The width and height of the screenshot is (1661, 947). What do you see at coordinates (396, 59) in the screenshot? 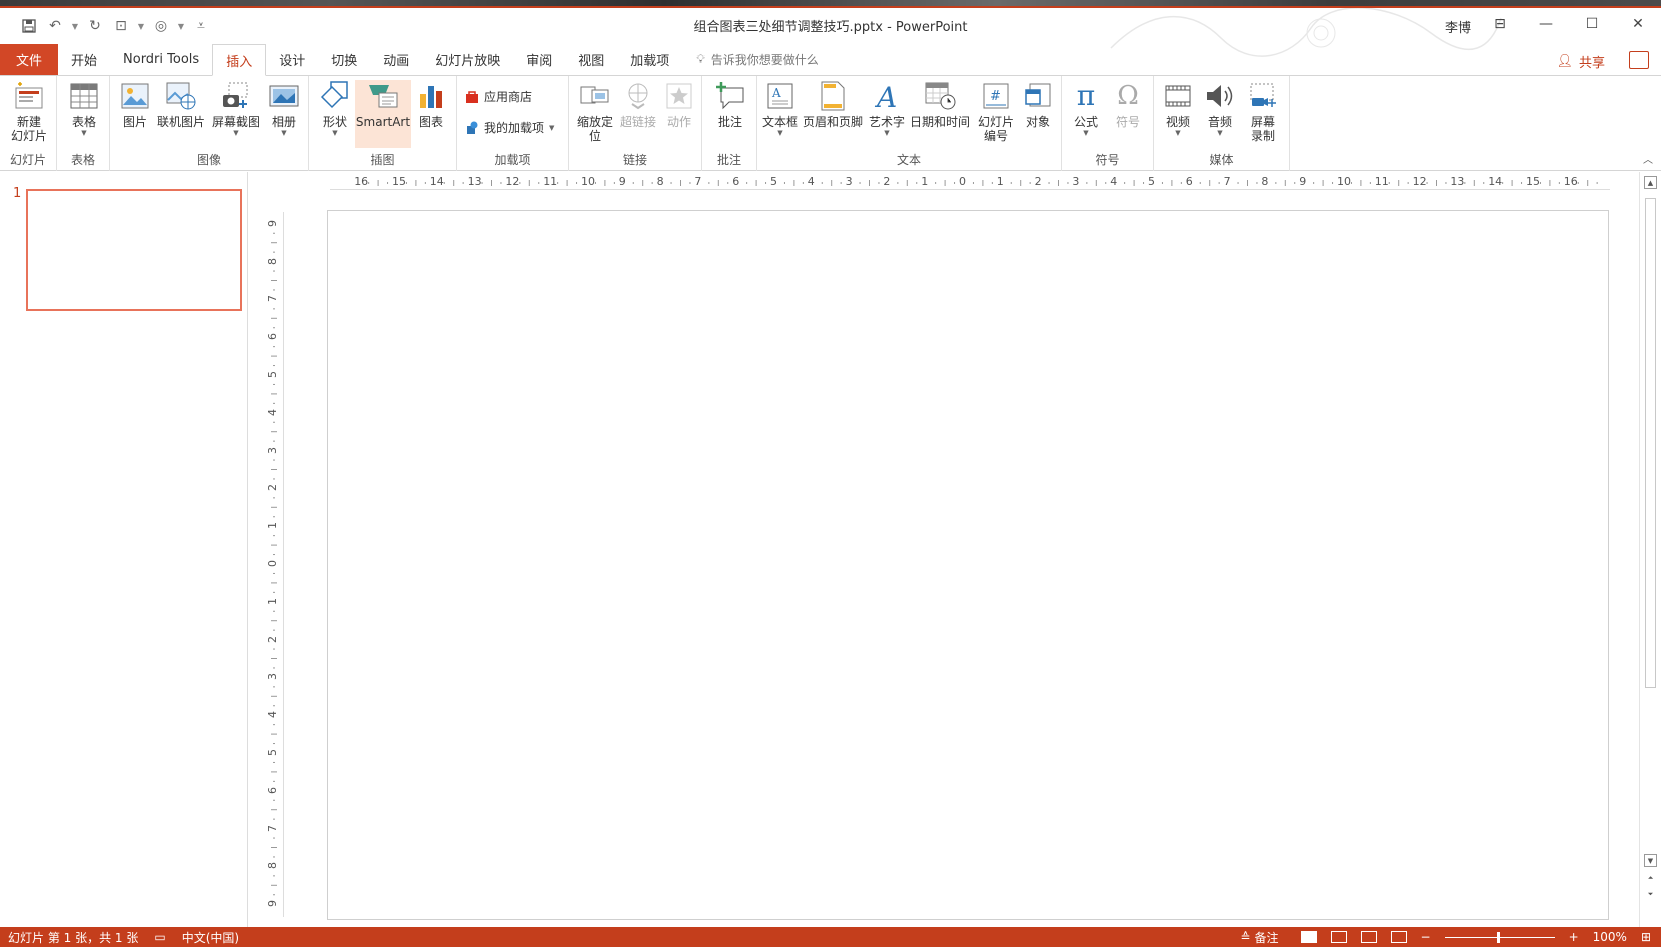
I see `tab-animations: 动画` at bounding box center [396, 59].